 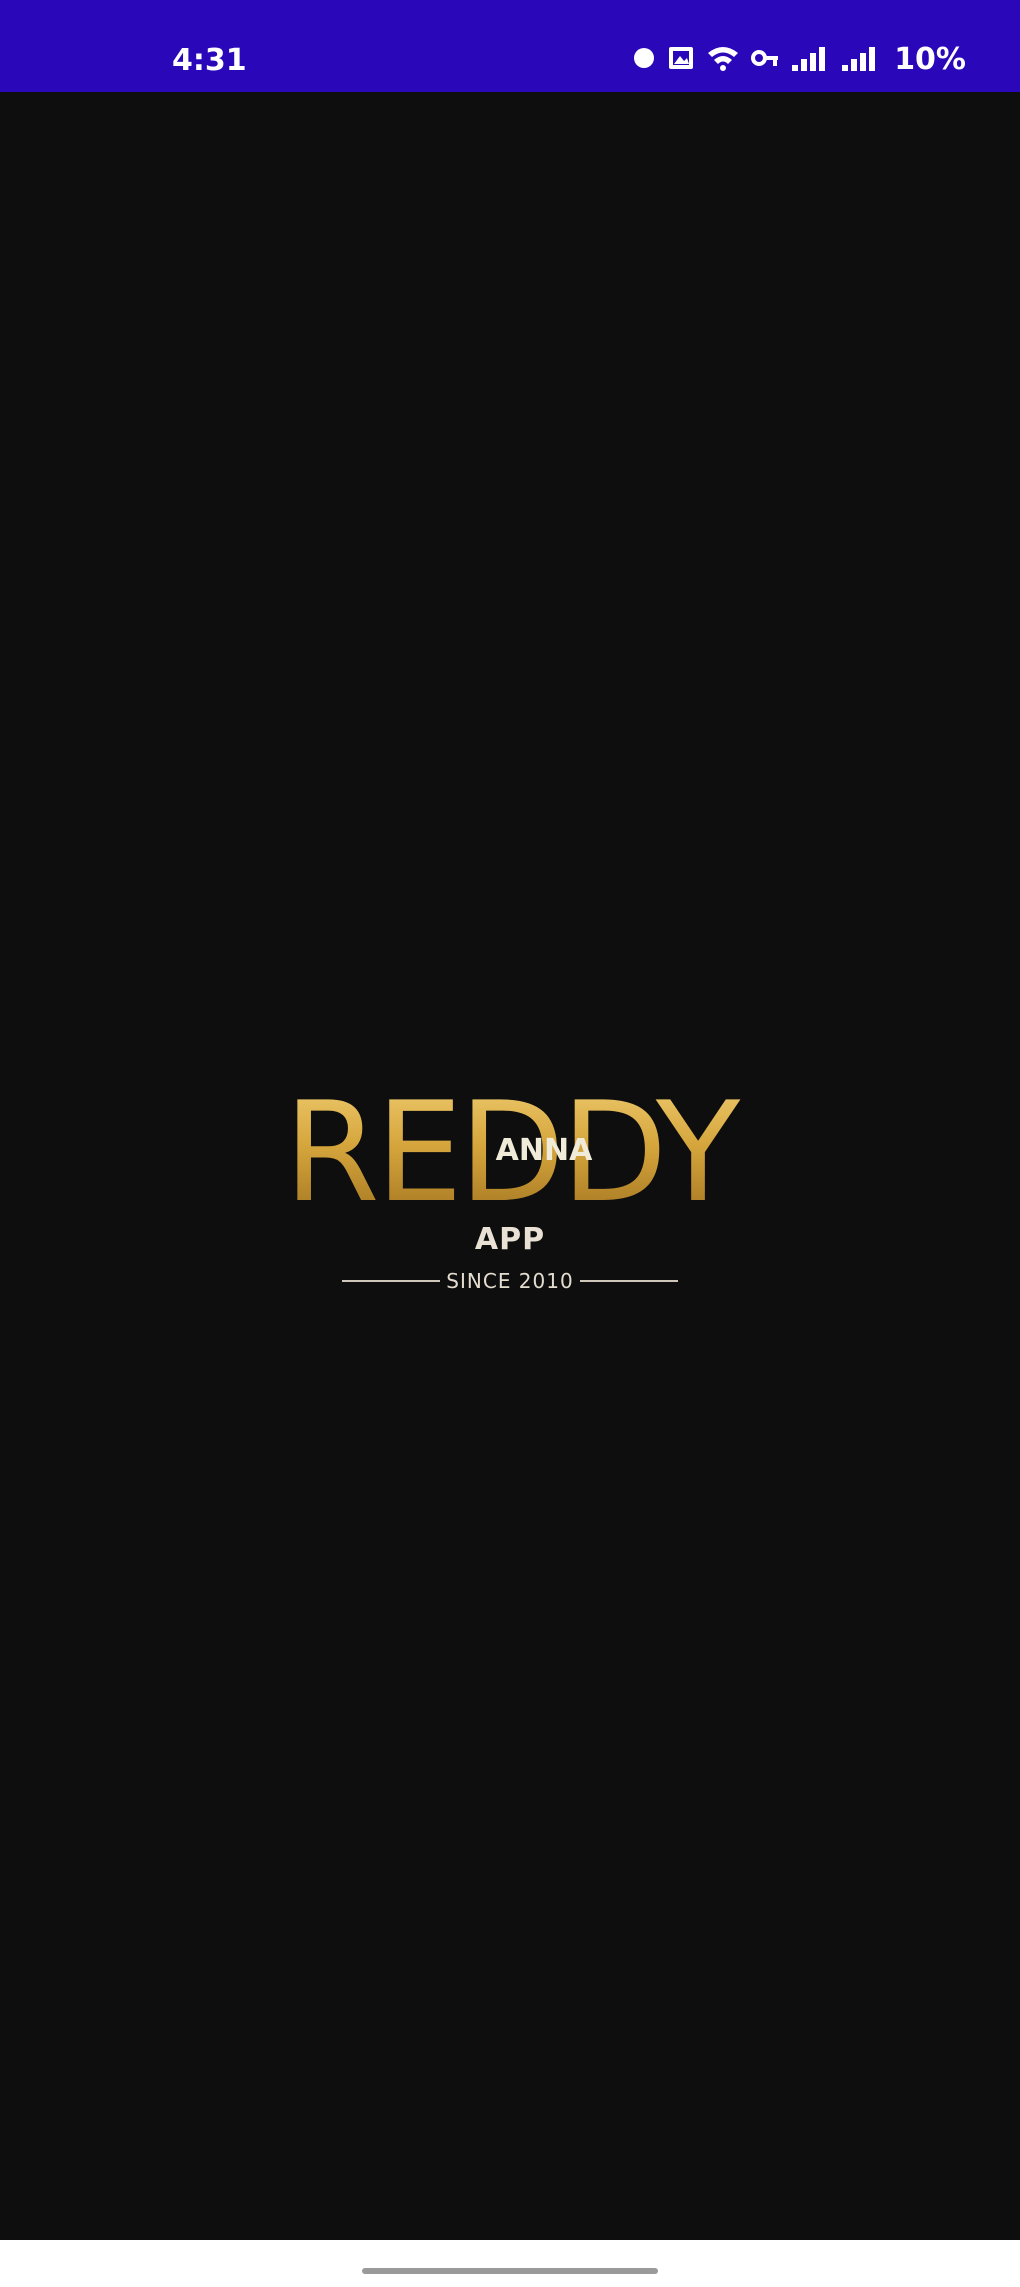 I want to click on status-time: 4:31, so click(x=209, y=60).